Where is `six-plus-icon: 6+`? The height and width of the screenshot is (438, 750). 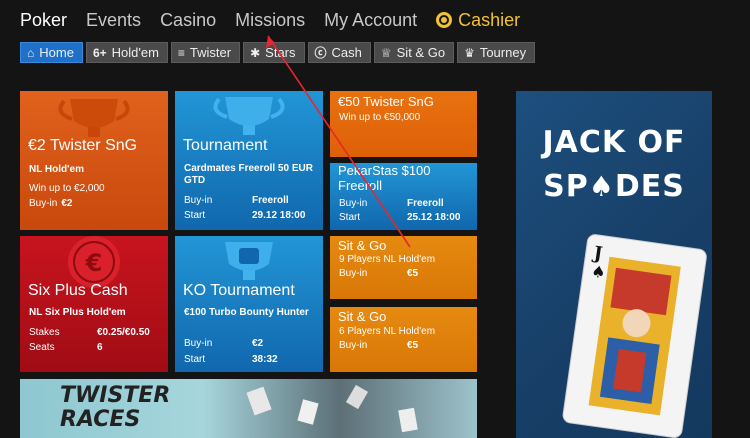
six-plus-icon: 6+ is located at coordinates (99, 52).